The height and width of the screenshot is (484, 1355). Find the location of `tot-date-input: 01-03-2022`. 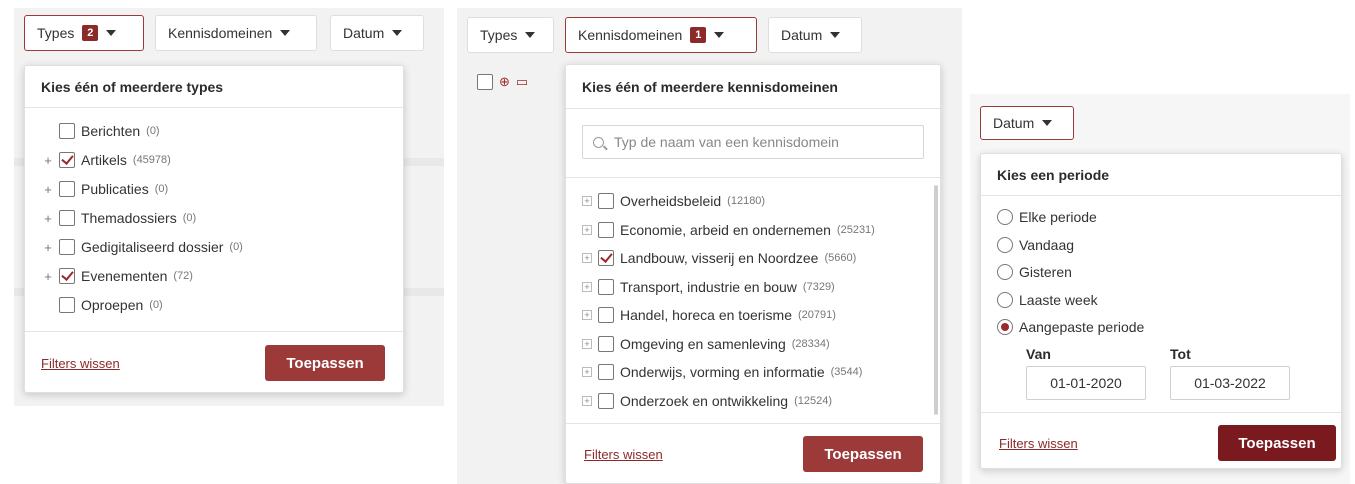

tot-date-input: 01-03-2022 is located at coordinates (1230, 383).